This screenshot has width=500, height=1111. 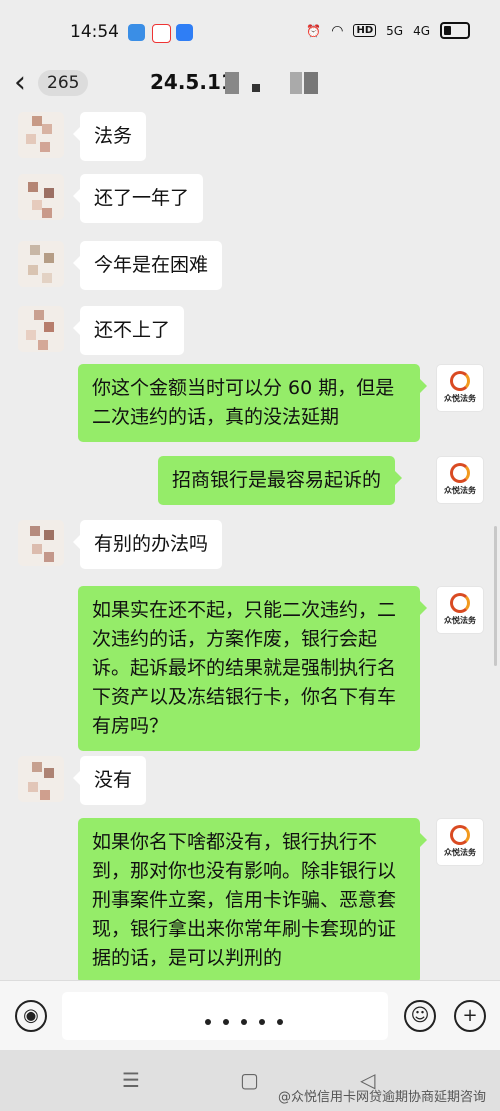 I want to click on chevron-left-icon: ‹, so click(x=20, y=83).